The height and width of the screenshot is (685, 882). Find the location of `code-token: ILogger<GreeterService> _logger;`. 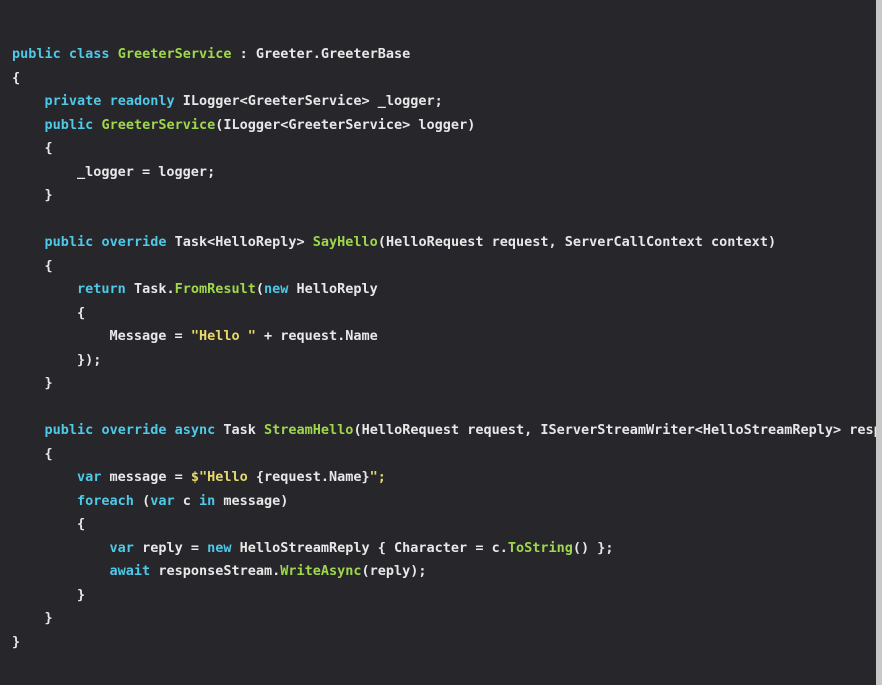

code-token: ILogger<GreeterService> _logger; is located at coordinates (308, 101).